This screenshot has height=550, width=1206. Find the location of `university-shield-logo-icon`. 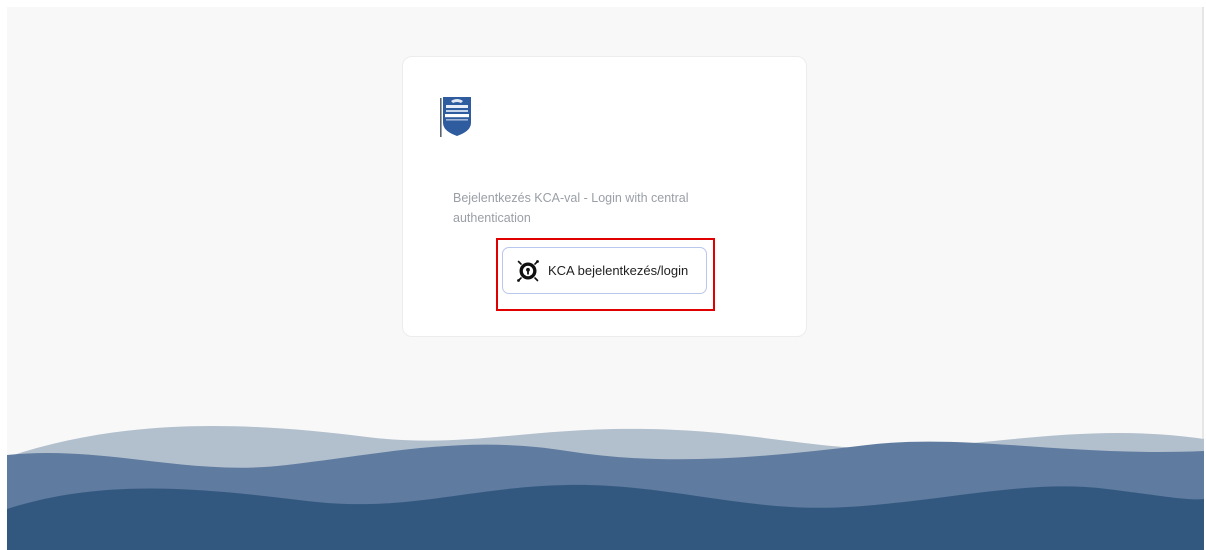

university-shield-logo-icon is located at coordinates (455, 117).